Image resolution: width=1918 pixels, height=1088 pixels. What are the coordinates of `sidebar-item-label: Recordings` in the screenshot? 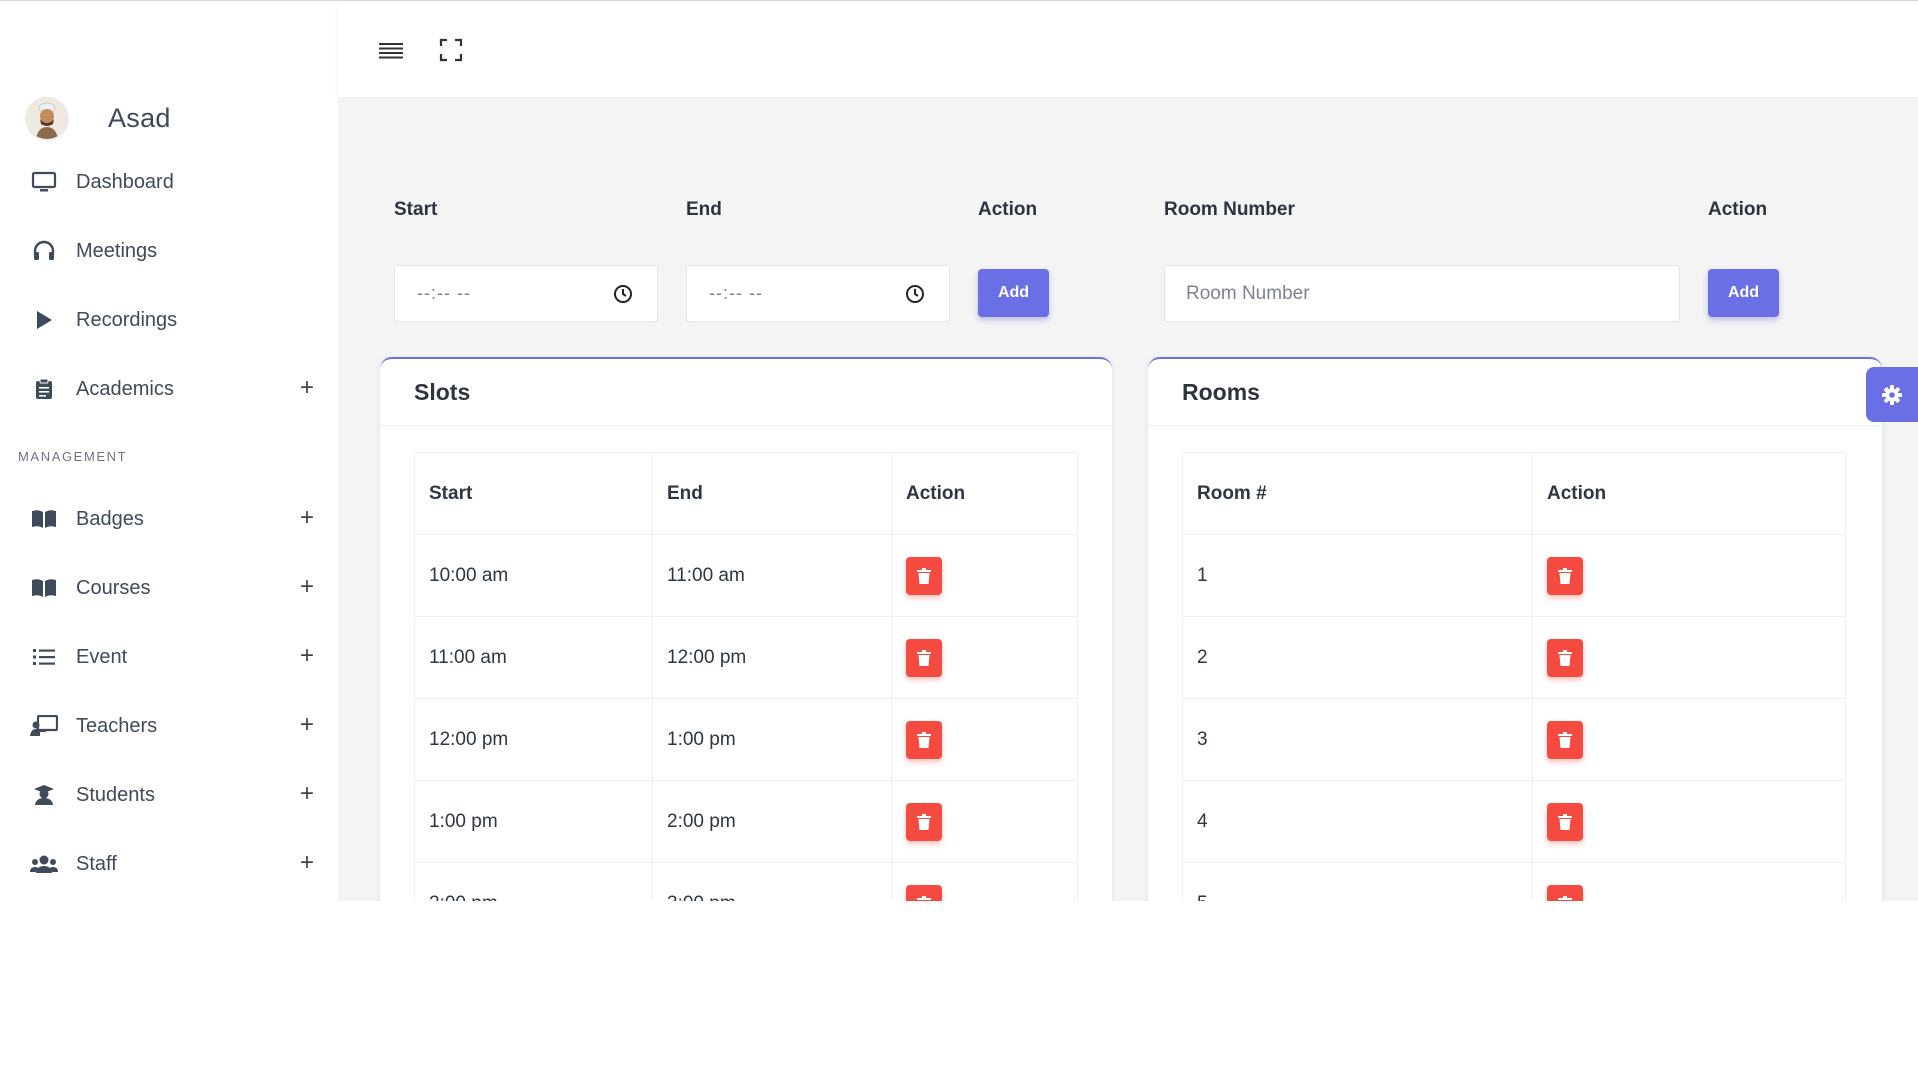 It's located at (127, 319).